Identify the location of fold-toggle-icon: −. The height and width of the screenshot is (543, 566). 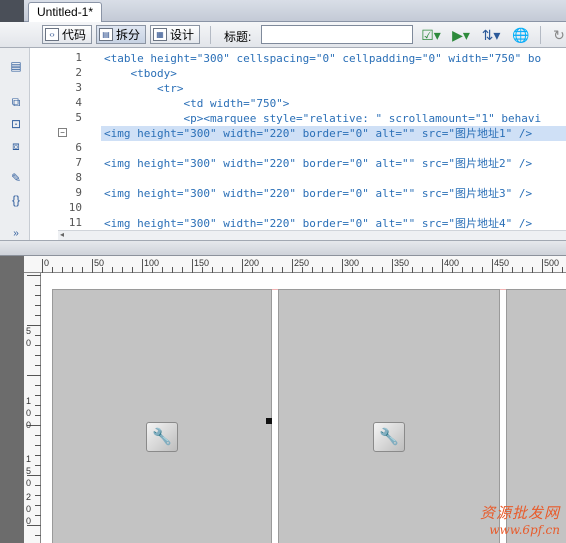
(62, 132).